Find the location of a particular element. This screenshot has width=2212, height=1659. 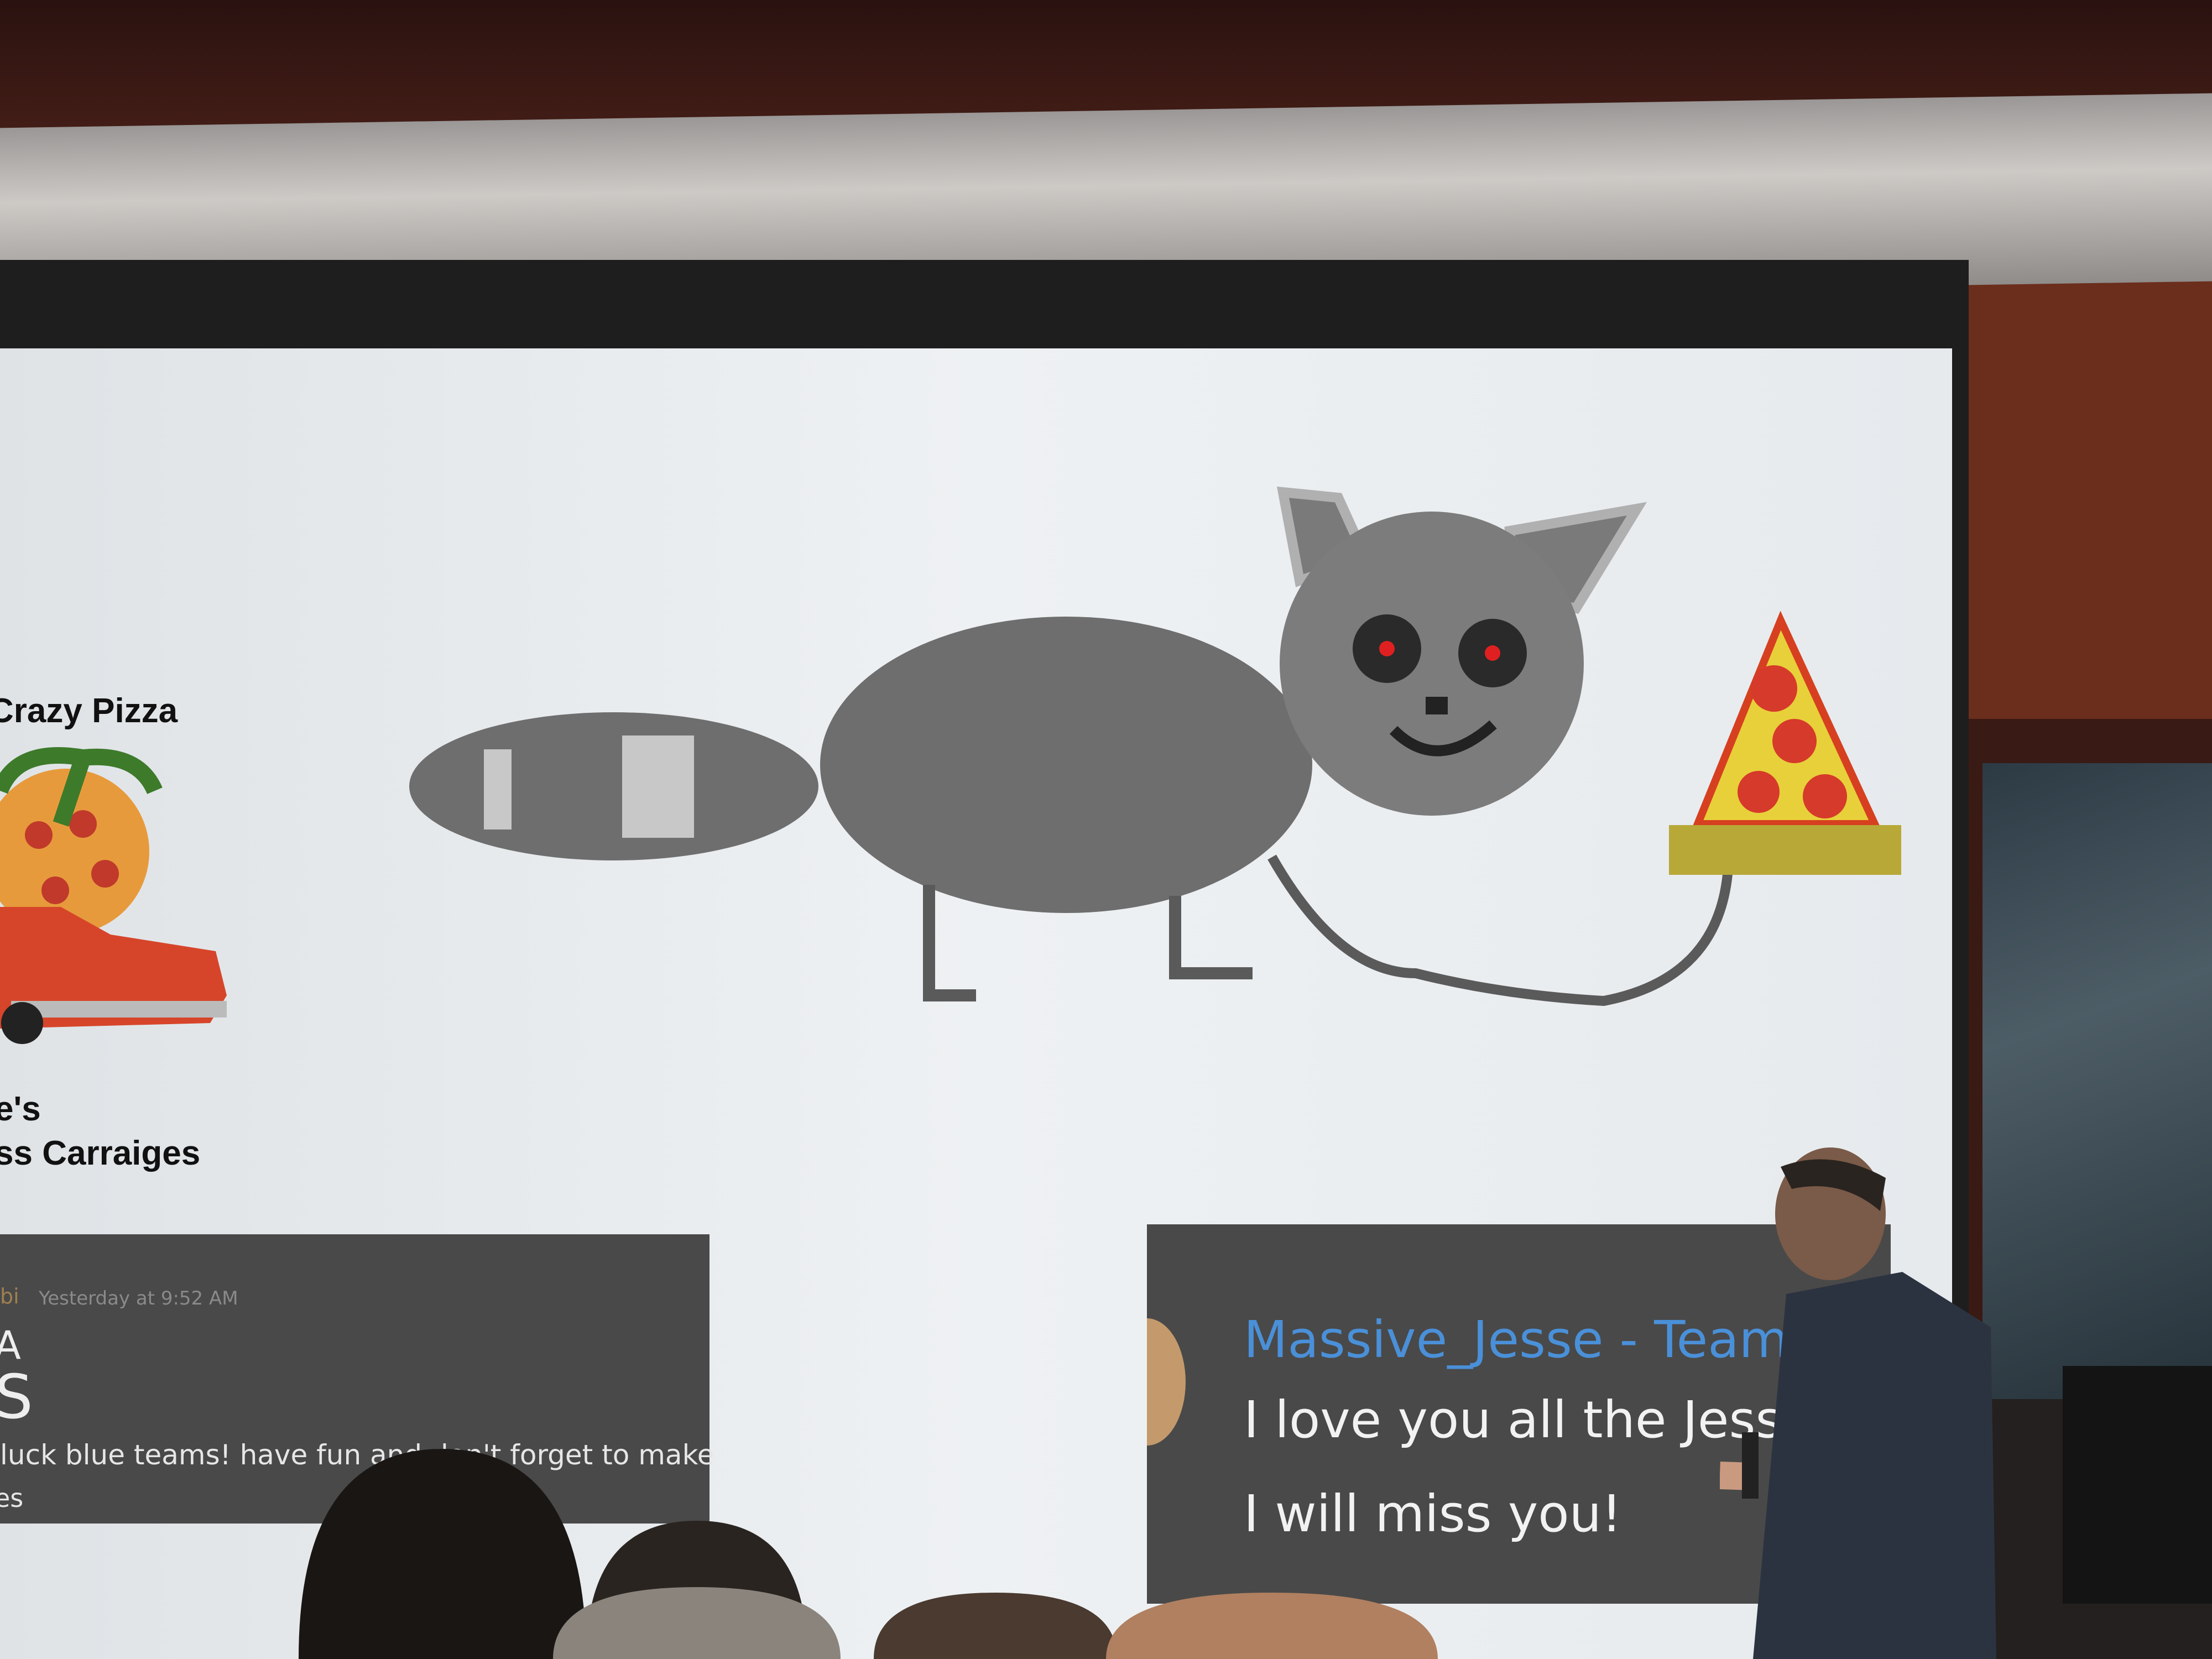

message-author: bi is located at coordinates (10, 1296).